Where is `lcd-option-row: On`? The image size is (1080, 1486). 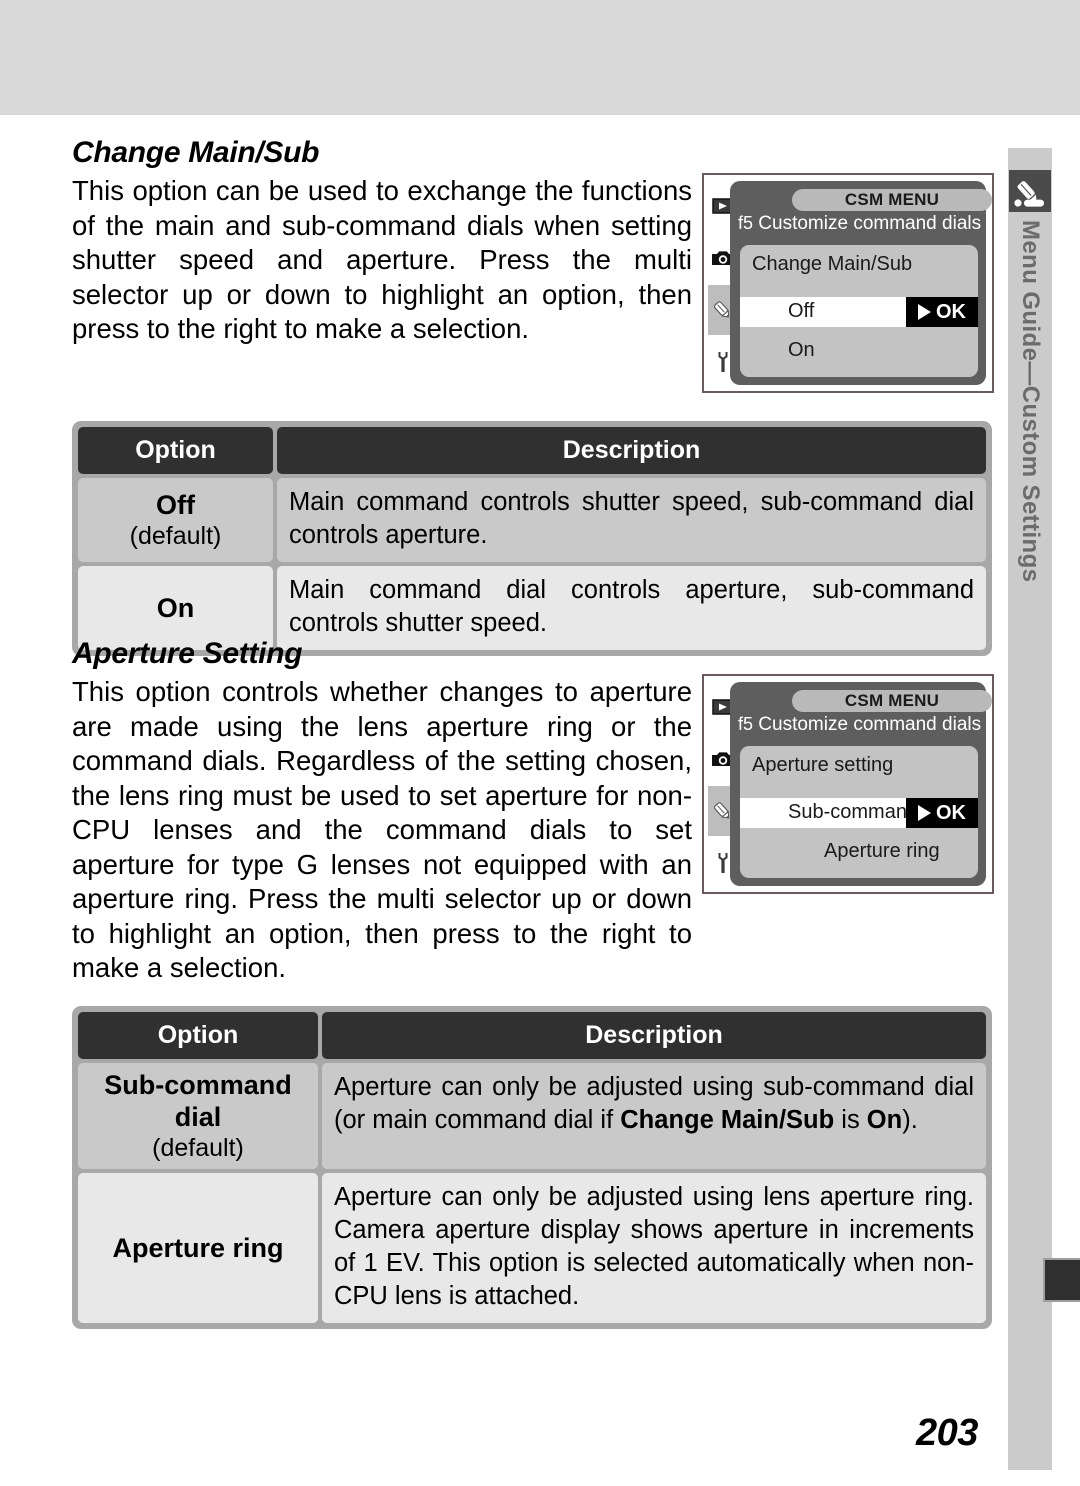
lcd-option-row: On is located at coordinates (801, 350).